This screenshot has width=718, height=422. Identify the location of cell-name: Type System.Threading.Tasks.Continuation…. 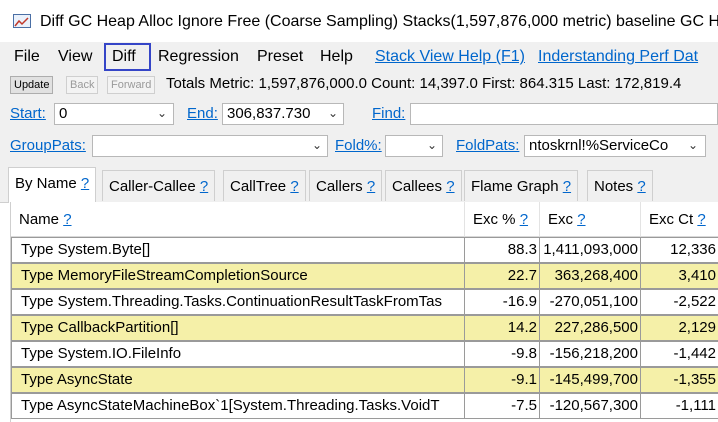
(238, 302).